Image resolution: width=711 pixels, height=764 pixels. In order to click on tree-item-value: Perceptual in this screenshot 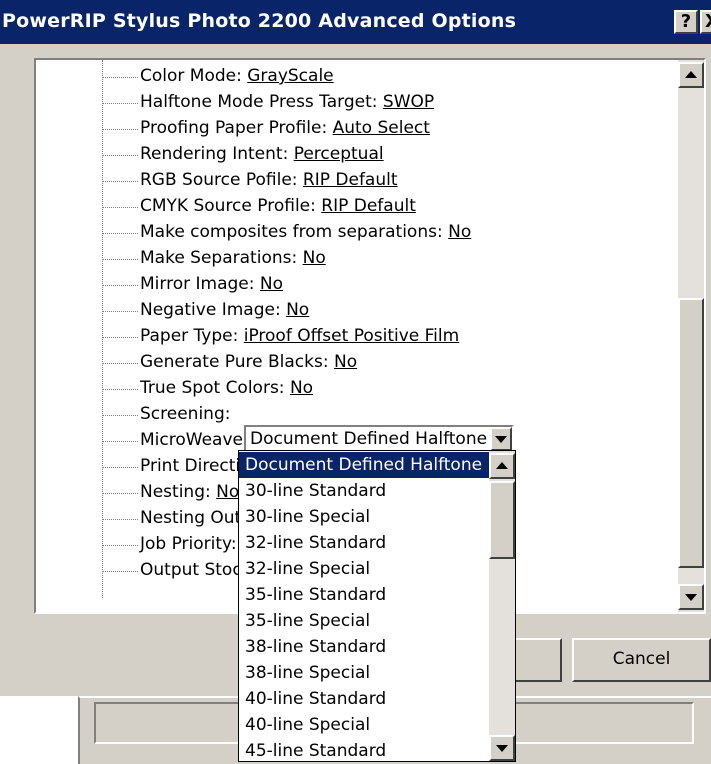, I will do `click(339, 154)`.